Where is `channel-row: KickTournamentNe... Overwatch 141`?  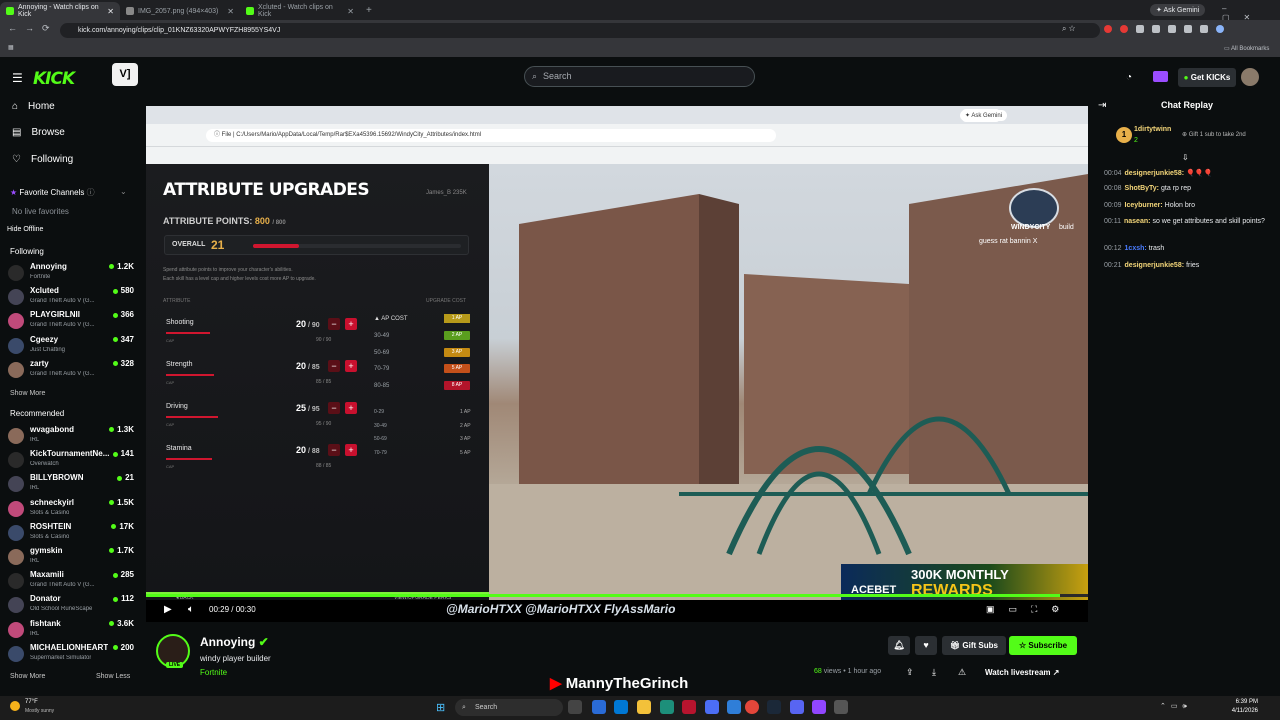 channel-row: KickTournamentNe... Overwatch 141 is located at coordinates (71, 461).